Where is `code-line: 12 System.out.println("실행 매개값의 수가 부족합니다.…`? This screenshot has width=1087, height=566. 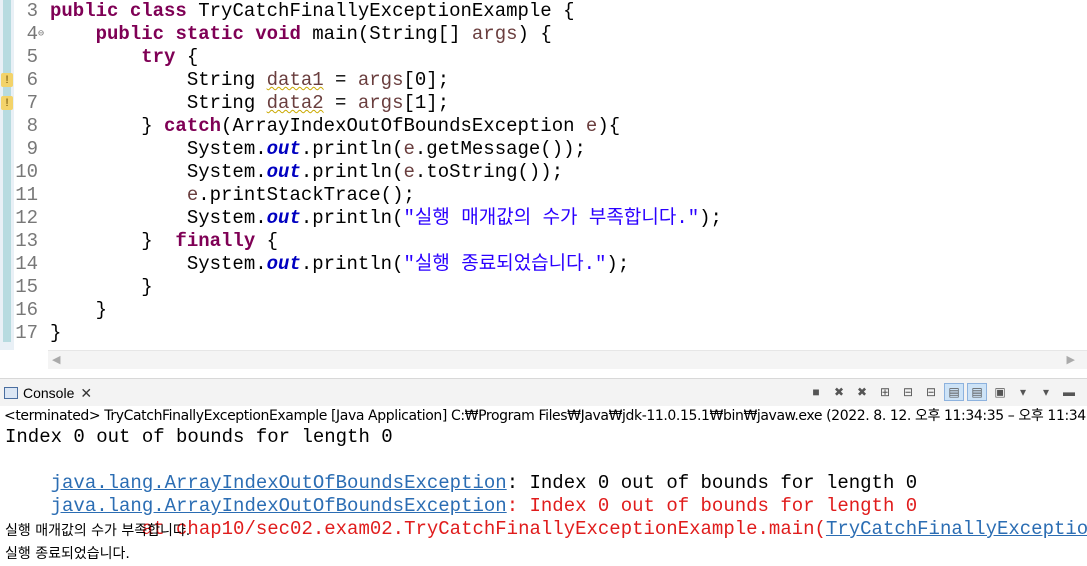
code-line: 12 System.out.println("실행 매개값의 수가 부족합니다.… is located at coordinates (543, 218).